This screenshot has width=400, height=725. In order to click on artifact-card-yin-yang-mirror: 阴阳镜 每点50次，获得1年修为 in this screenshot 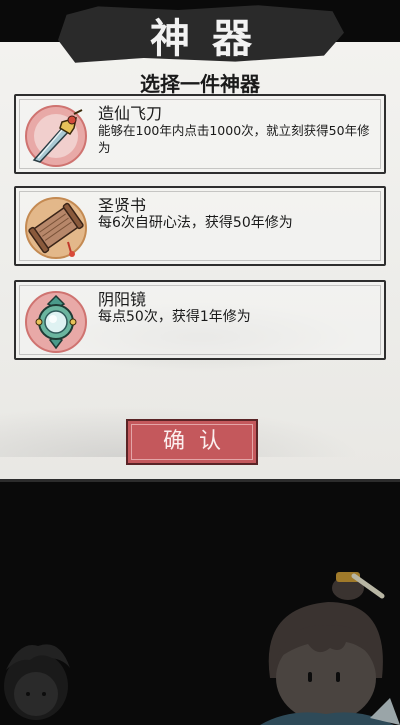, I will do `click(200, 320)`.